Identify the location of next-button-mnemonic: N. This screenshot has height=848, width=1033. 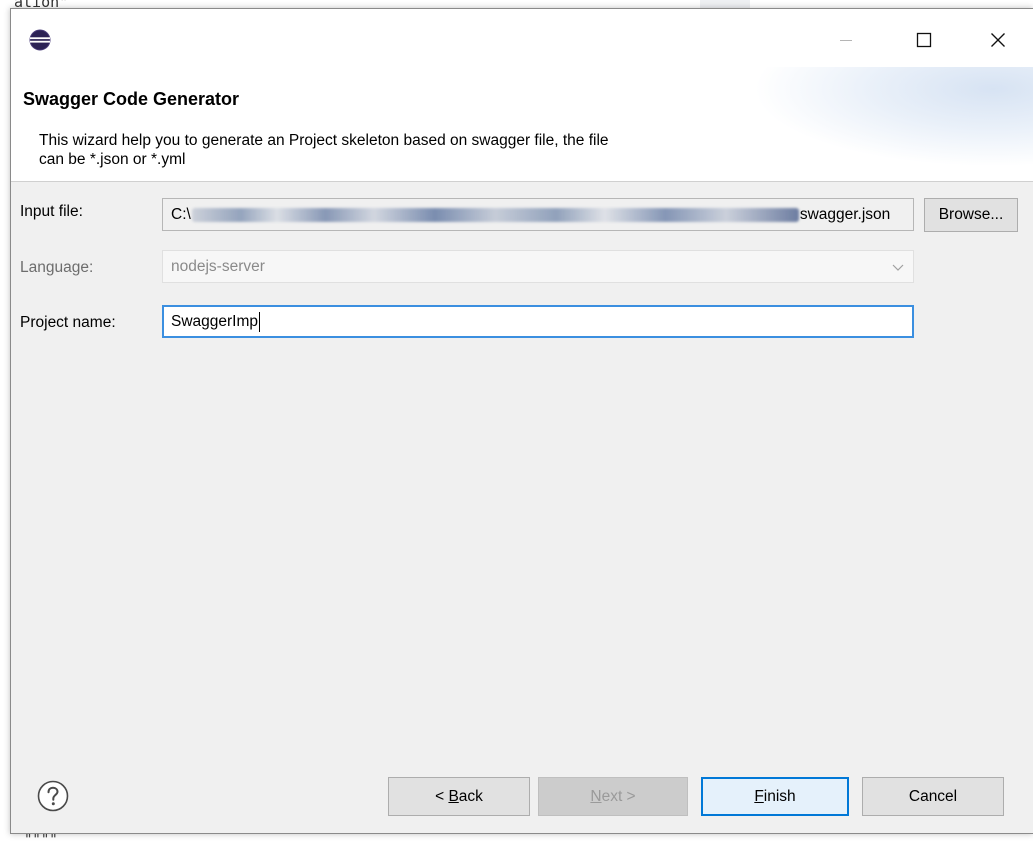
(596, 796).